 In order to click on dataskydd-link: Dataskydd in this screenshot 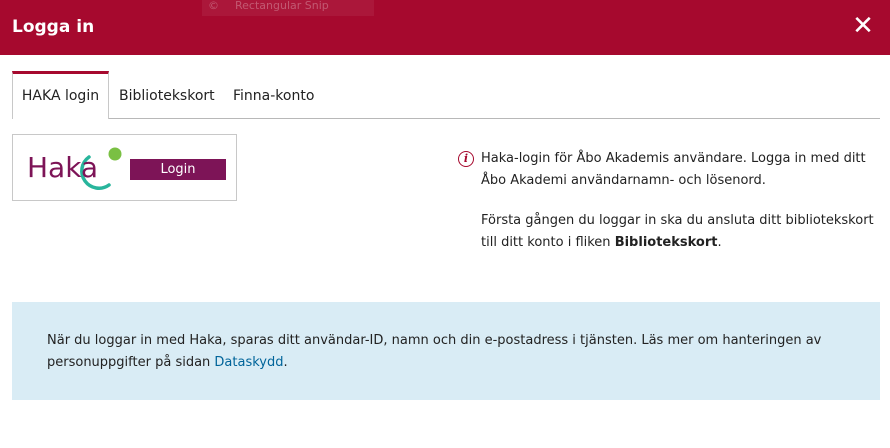, I will do `click(248, 362)`.